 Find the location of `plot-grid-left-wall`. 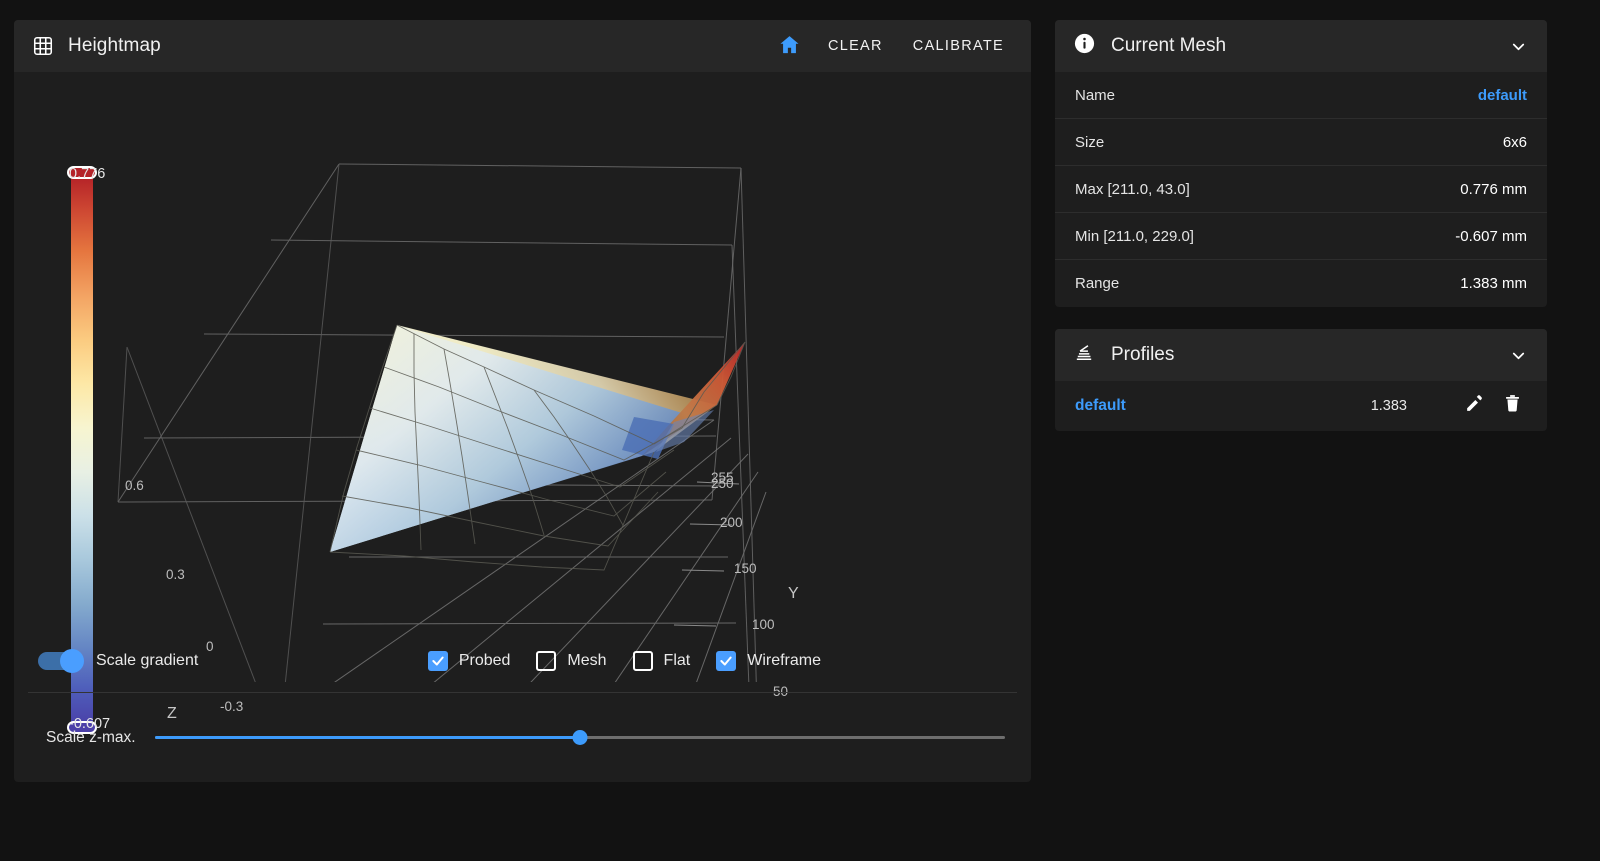

plot-grid-left-wall is located at coordinates (228, 422).